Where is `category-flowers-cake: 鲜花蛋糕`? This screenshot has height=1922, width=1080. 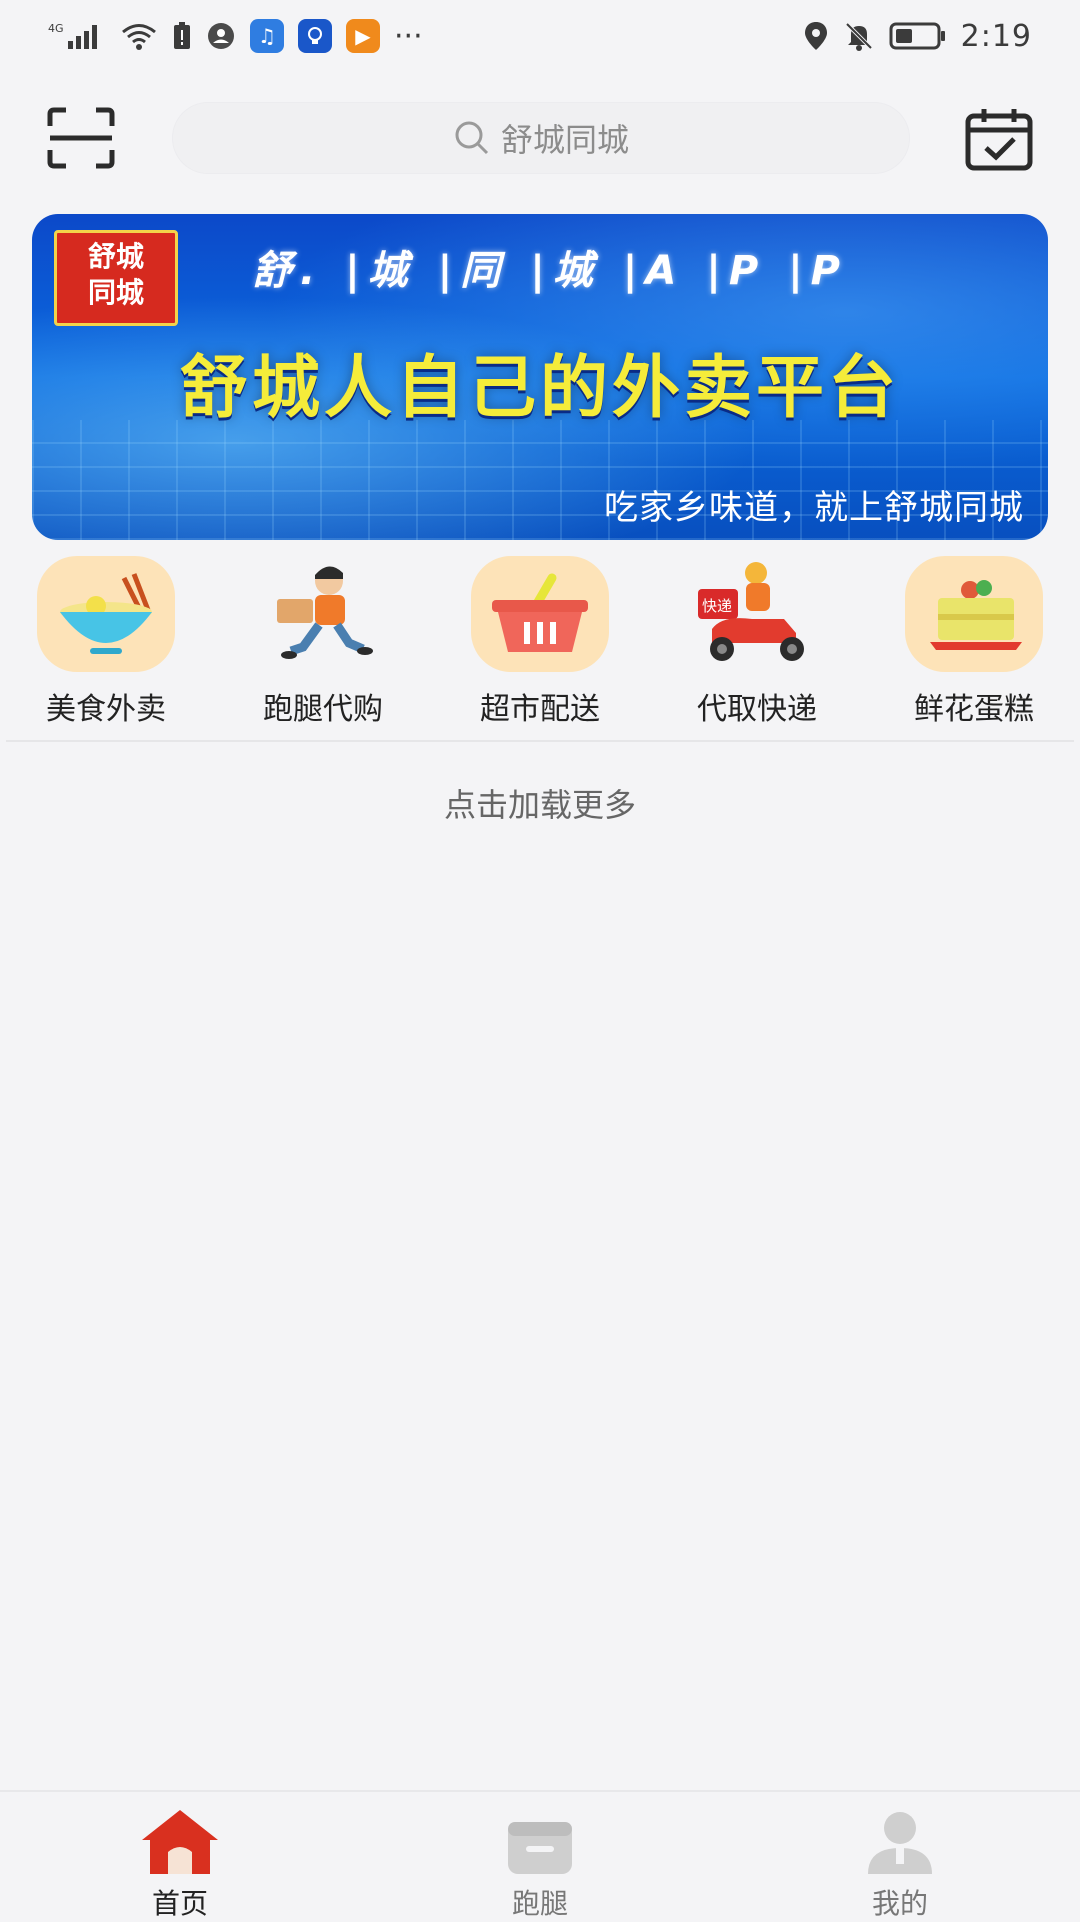 category-flowers-cake: 鲜花蛋糕 is located at coordinates (974, 644).